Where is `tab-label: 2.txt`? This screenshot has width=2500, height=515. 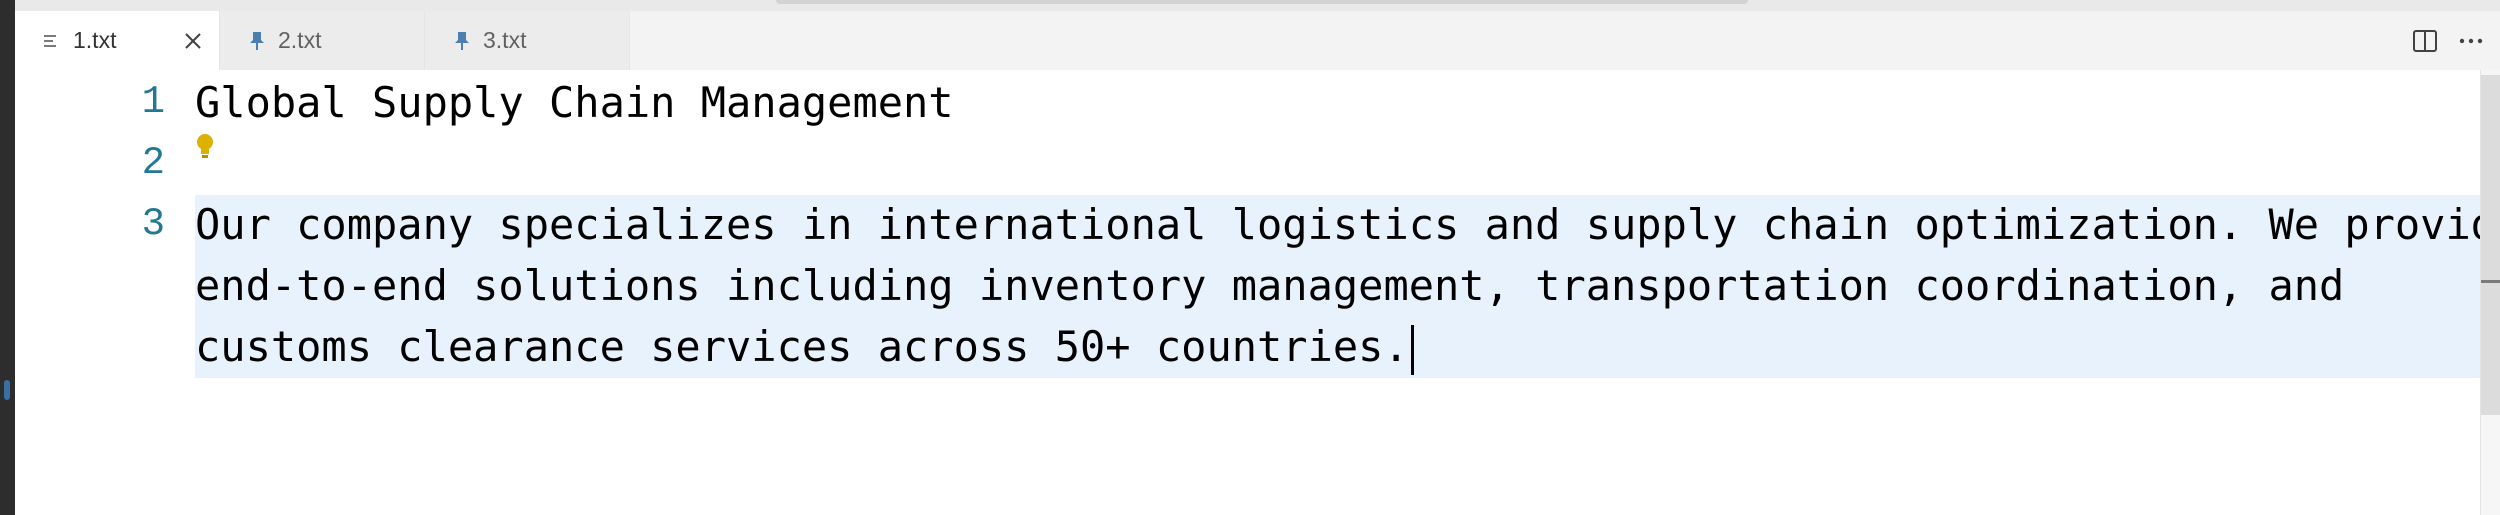
tab-label: 2.txt is located at coordinates (300, 40).